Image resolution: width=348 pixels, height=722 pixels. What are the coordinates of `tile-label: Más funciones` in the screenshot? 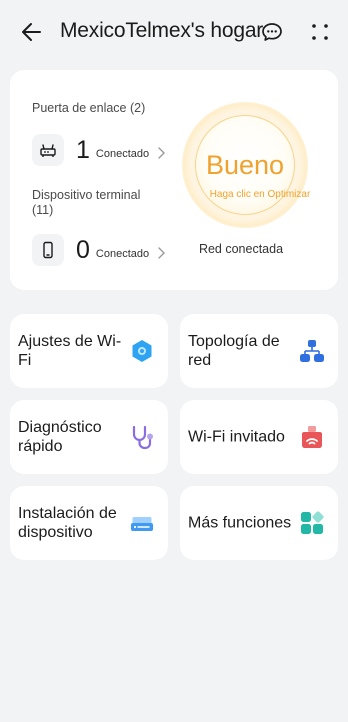 It's located at (240, 523).